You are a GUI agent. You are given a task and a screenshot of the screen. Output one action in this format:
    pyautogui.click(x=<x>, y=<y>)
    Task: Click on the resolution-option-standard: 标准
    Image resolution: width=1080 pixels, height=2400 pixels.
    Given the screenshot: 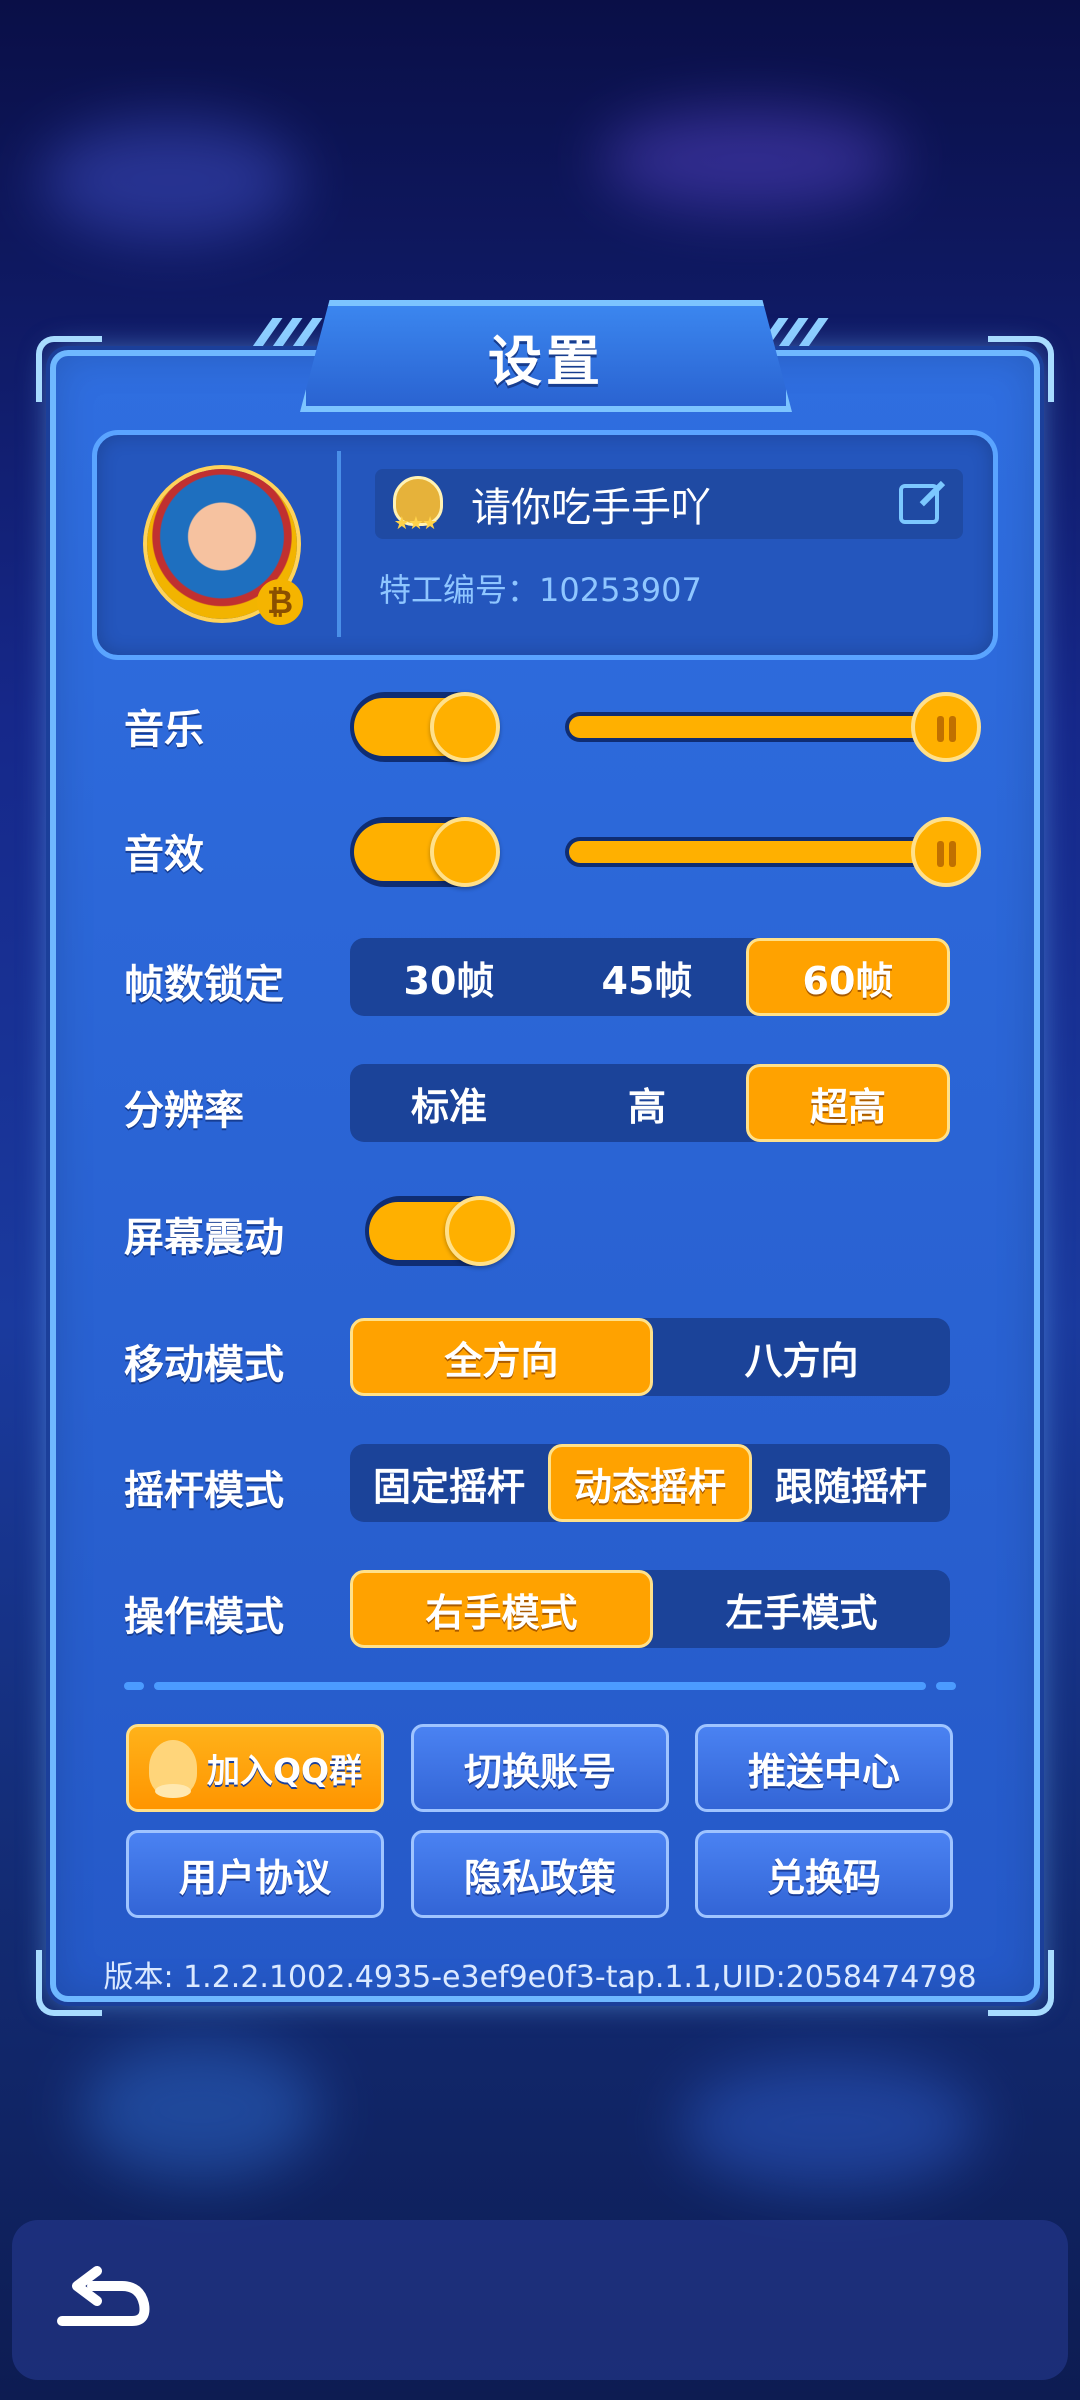 What is the action you would take?
    pyautogui.click(x=449, y=1103)
    